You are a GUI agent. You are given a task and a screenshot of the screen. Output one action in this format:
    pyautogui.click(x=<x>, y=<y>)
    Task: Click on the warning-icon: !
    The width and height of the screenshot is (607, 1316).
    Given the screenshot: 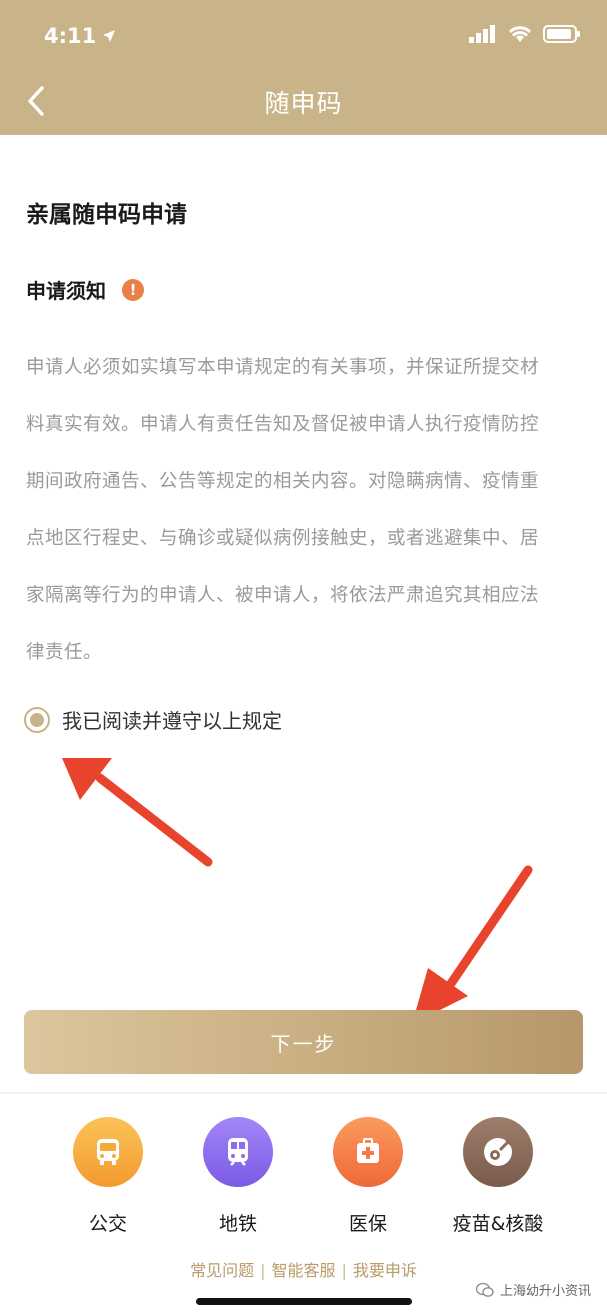 What is the action you would take?
    pyautogui.click(x=133, y=289)
    